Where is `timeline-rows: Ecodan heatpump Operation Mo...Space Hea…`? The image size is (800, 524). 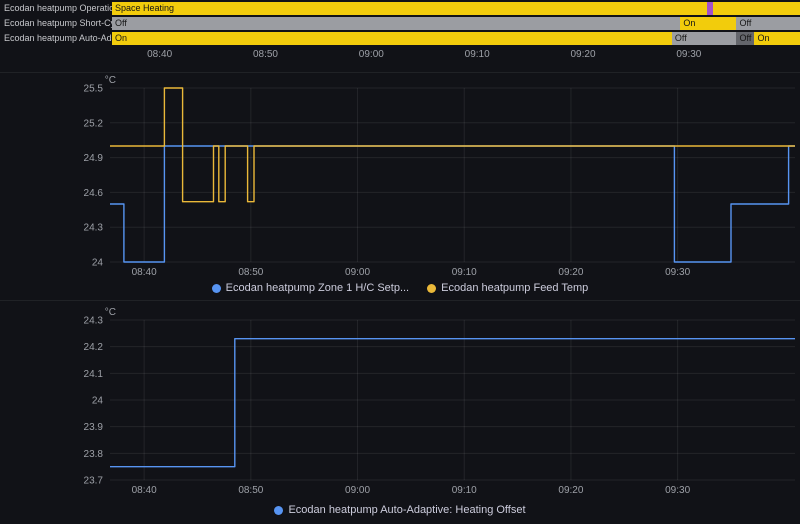 timeline-rows: Ecodan heatpump Operation Mo...Space Hea… is located at coordinates (400, 22).